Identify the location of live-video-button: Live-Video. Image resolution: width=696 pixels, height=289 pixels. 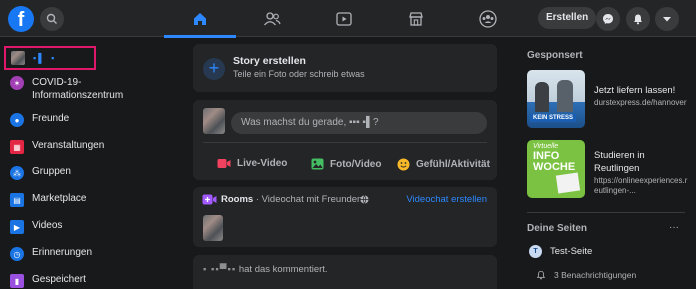
(252, 163).